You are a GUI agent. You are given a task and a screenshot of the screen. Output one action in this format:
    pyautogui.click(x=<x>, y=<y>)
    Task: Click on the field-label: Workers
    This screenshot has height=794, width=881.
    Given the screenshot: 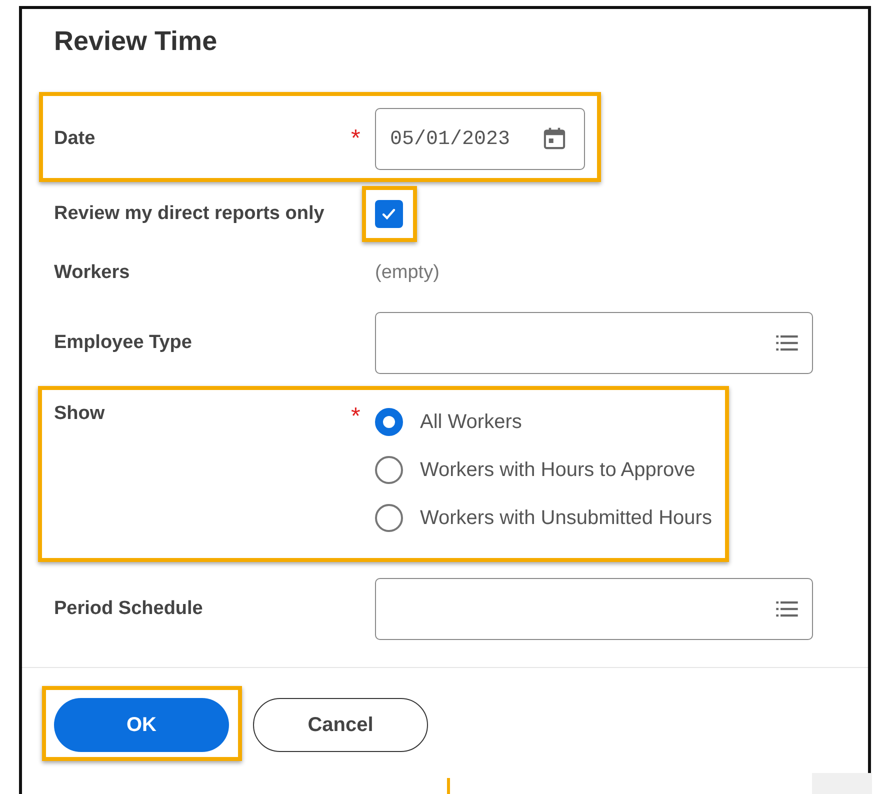 What is the action you would take?
    pyautogui.click(x=92, y=273)
    